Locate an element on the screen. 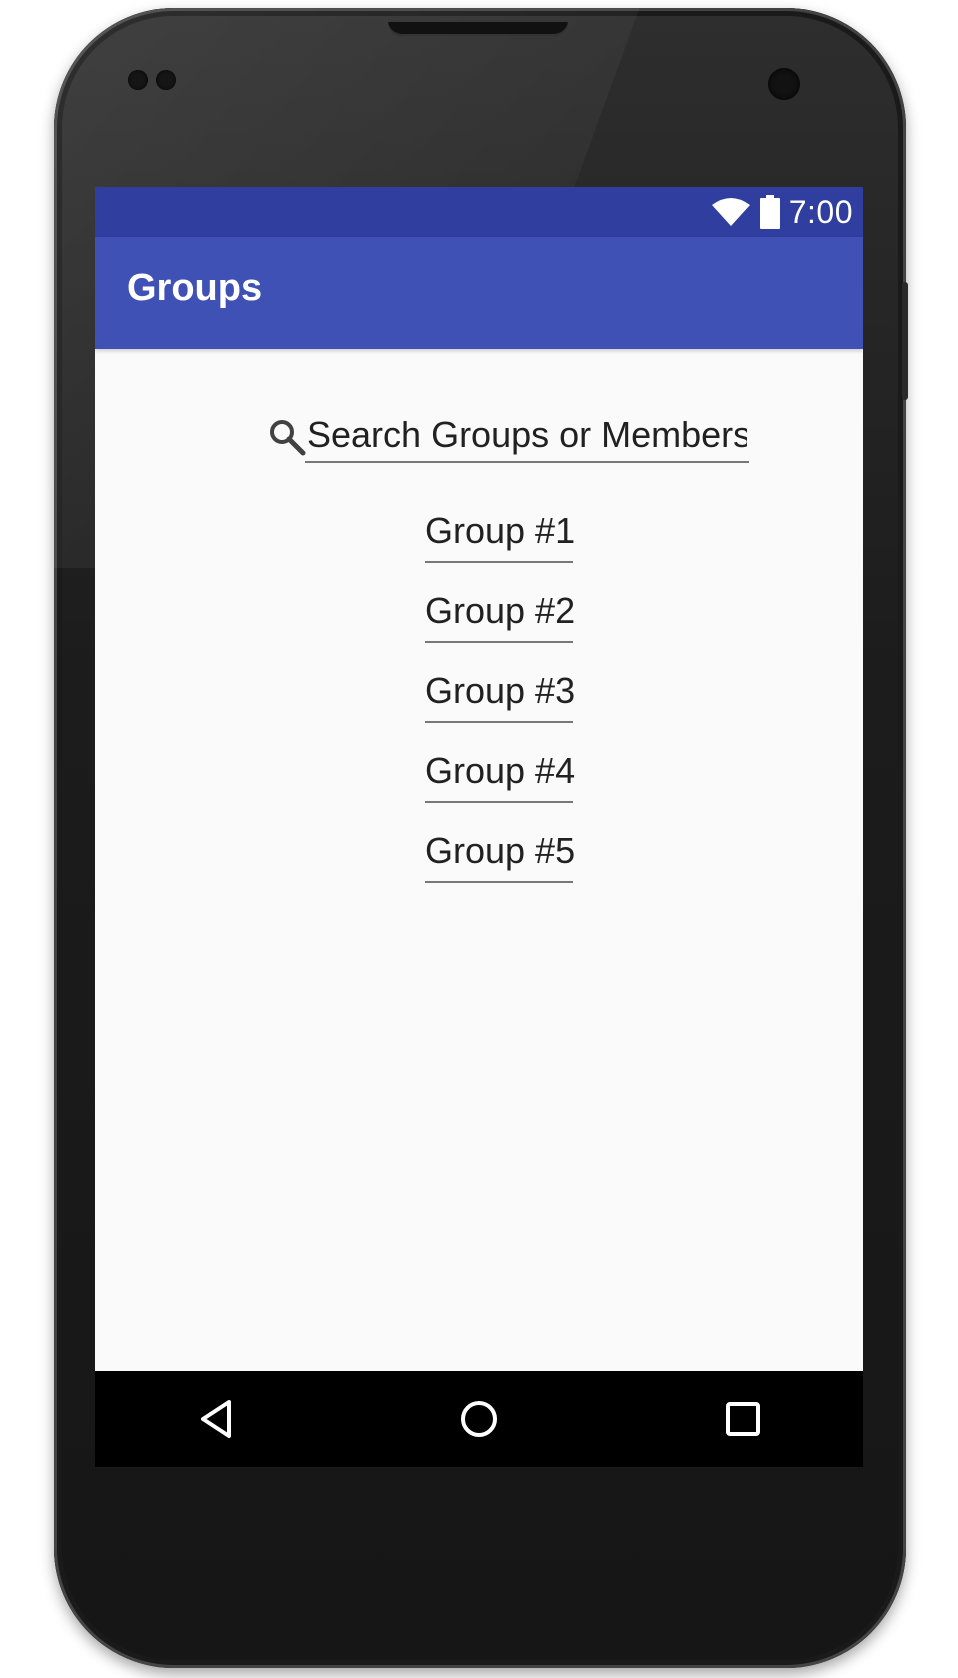 This screenshot has width=958, height=1678. recents-icon is located at coordinates (743, 1419).